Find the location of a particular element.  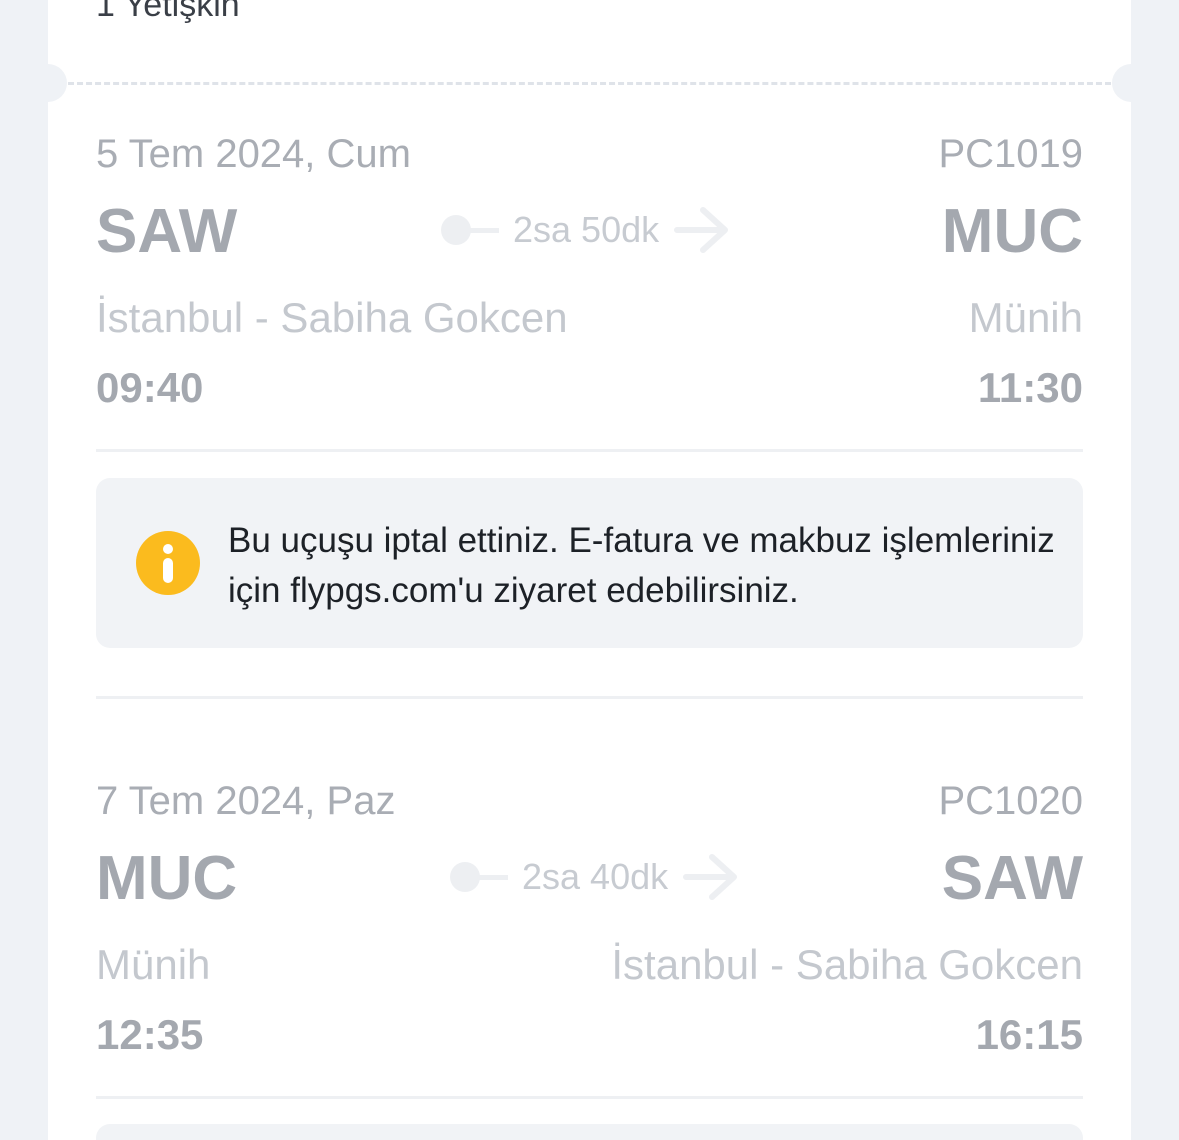

ticket-notch-left is located at coordinates (57, 83).